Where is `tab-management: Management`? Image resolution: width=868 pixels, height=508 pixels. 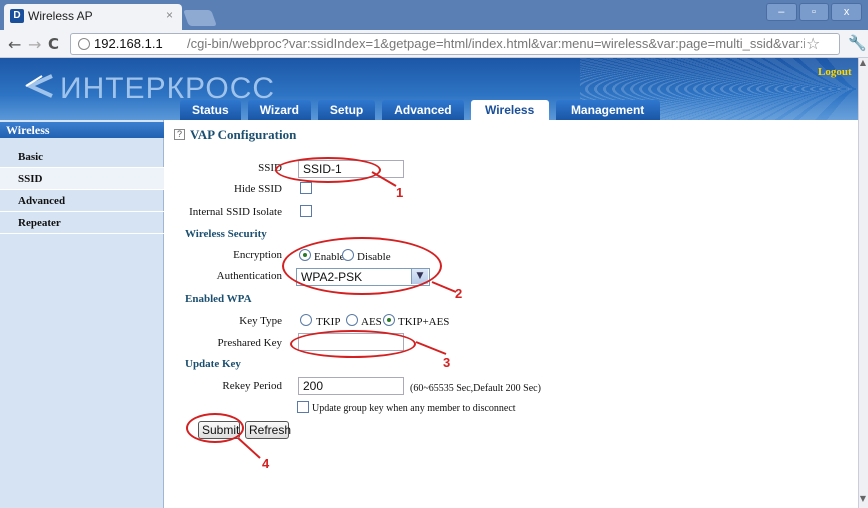 tab-management: Management is located at coordinates (607, 110).